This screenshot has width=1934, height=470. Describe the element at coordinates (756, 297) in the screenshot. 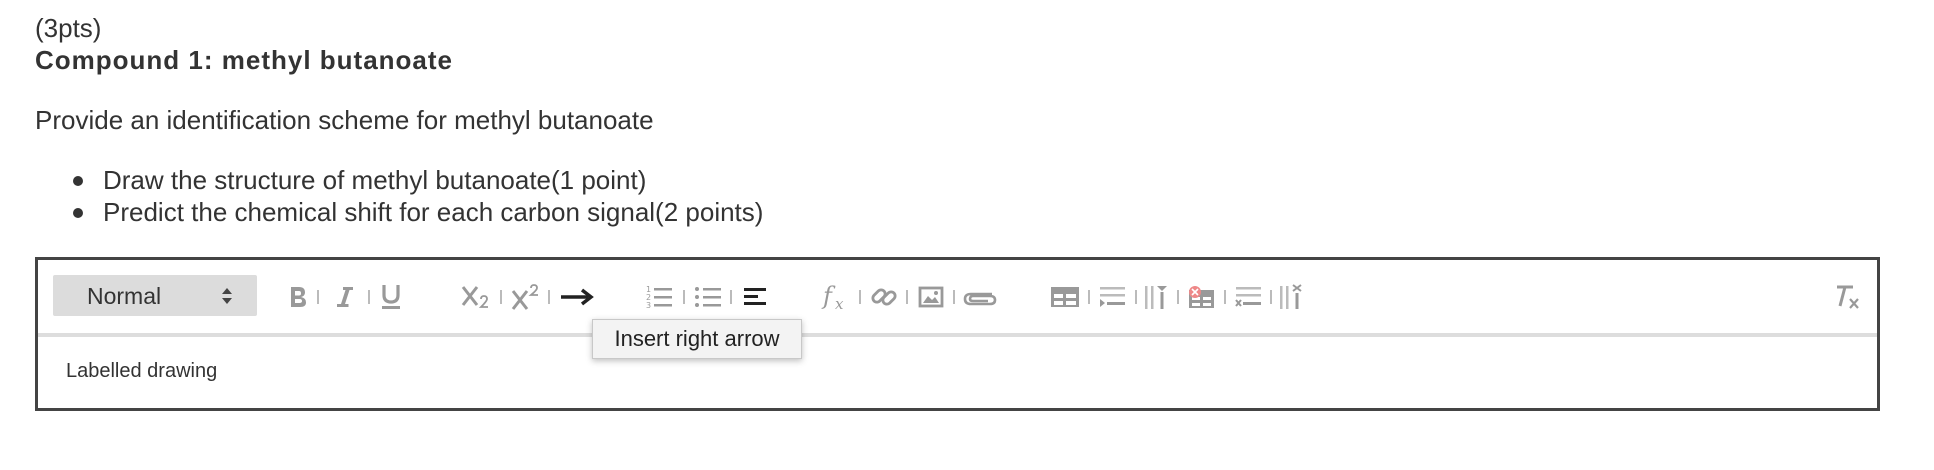

I see `align-icon` at that location.